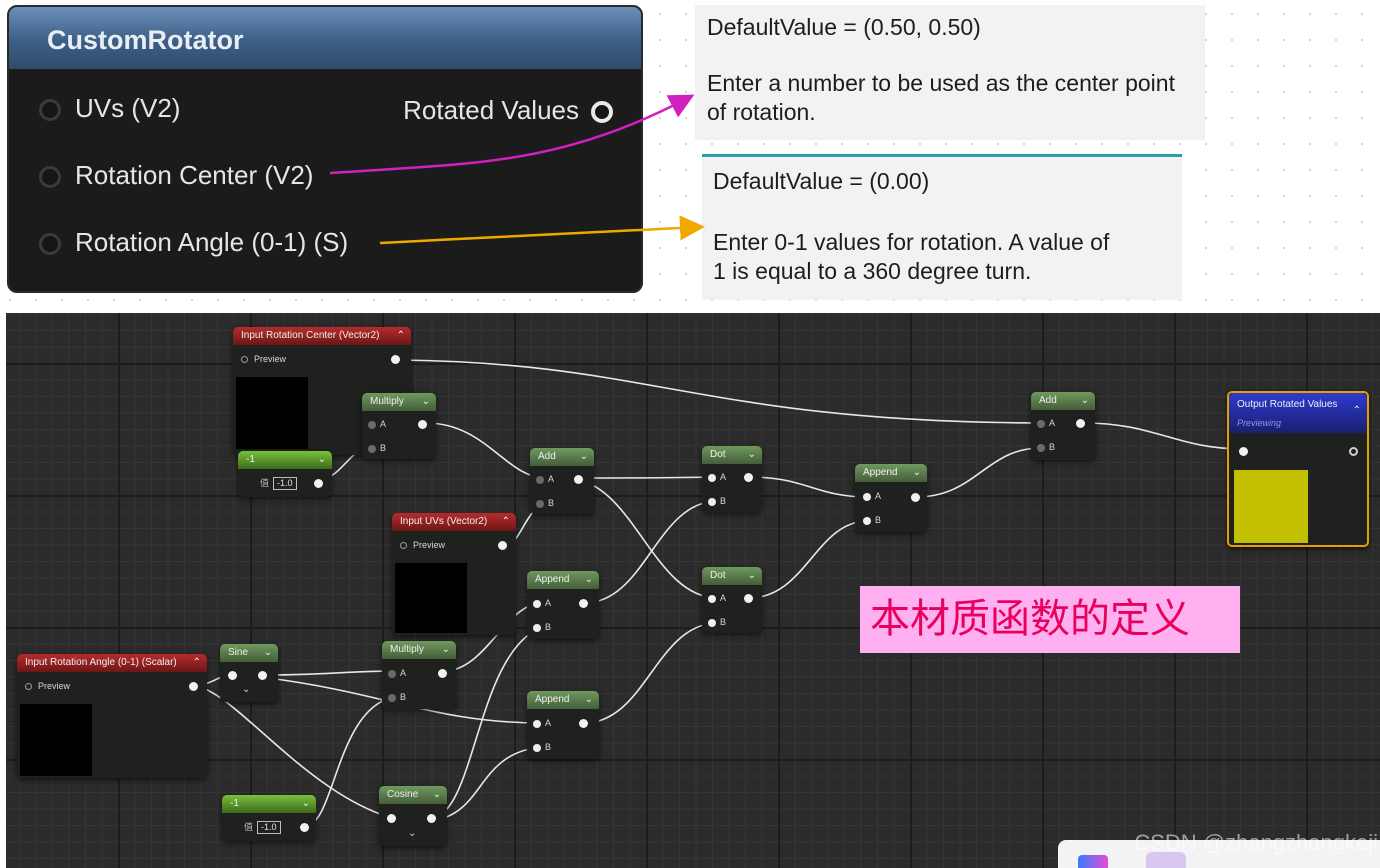 This screenshot has height=868, width=1380. Describe the element at coordinates (1298, 469) in the screenshot. I see `output-rotated-values-node: Output Rotated Values Previewing ⌃` at that location.